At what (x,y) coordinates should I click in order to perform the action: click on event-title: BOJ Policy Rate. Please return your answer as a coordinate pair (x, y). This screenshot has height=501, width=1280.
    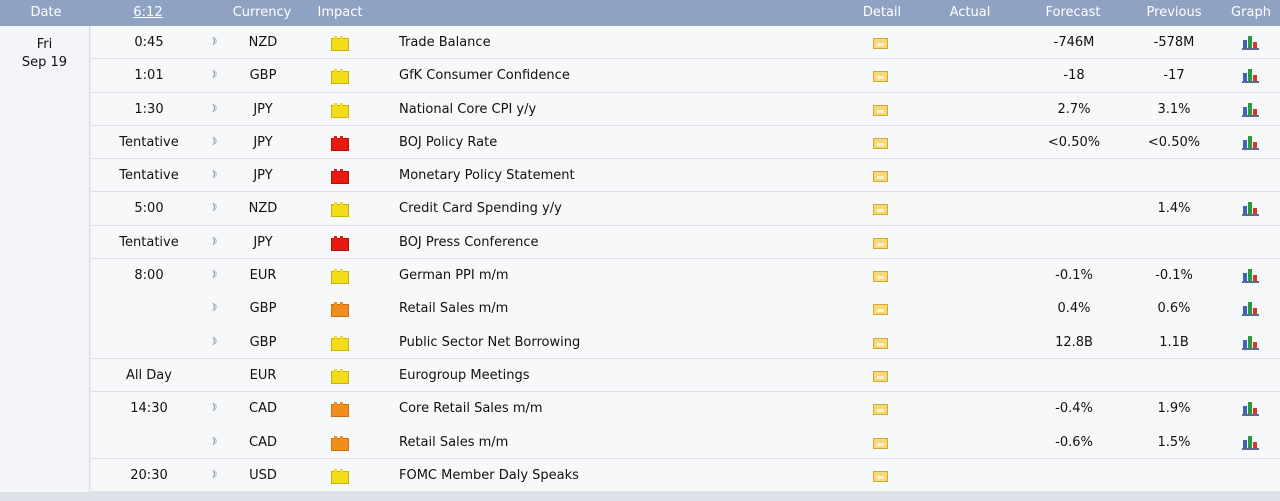
    Looking at the image, I should click on (448, 142).